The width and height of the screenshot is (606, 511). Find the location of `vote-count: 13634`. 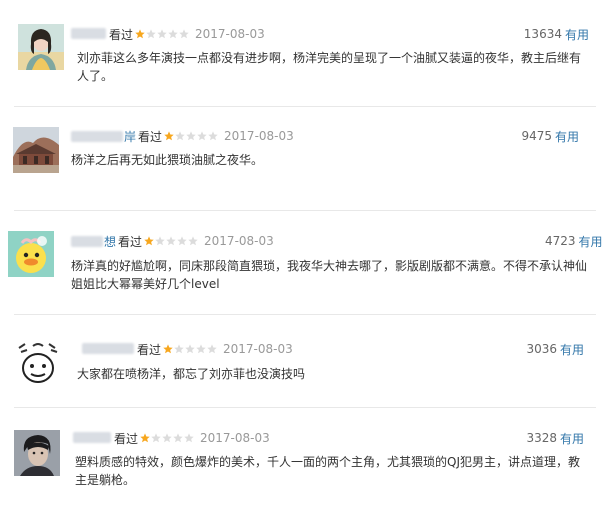

vote-count: 13634 is located at coordinates (542, 34).